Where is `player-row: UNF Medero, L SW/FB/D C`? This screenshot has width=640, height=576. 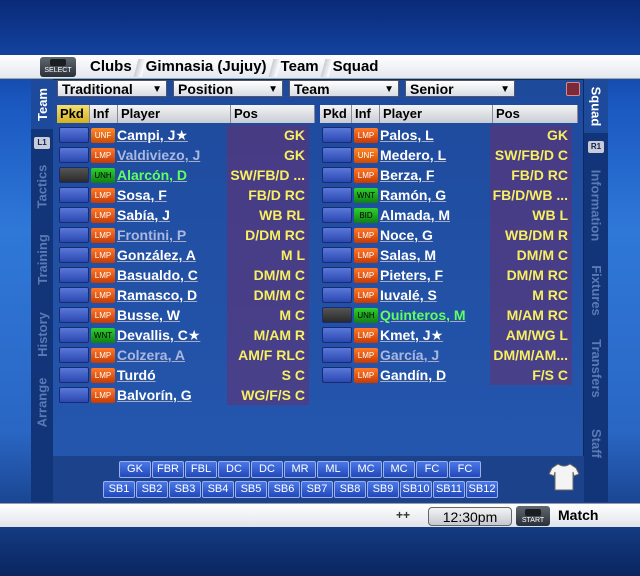
player-row: UNF Medero, L SW/FB/D C is located at coordinates (446, 155).